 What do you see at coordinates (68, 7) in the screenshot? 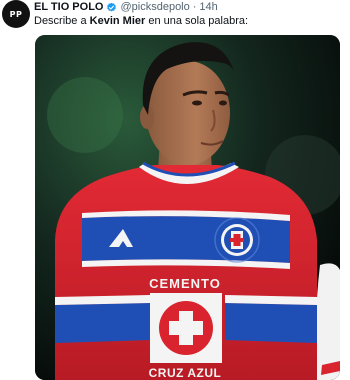
I see `display-name: EL TIO POLO` at bounding box center [68, 7].